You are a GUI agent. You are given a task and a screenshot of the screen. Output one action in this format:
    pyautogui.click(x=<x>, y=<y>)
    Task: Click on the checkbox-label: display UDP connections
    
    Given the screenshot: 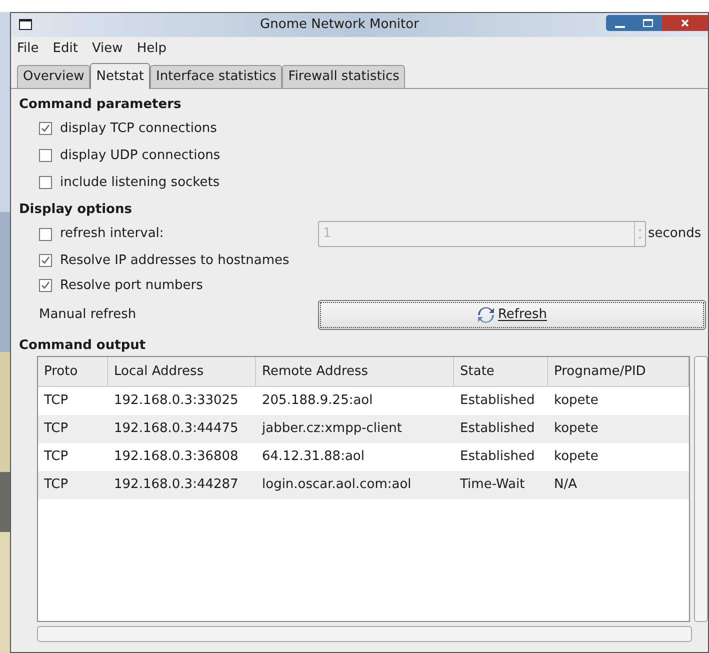 What is the action you would take?
    pyautogui.click(x=140, y=156)
    